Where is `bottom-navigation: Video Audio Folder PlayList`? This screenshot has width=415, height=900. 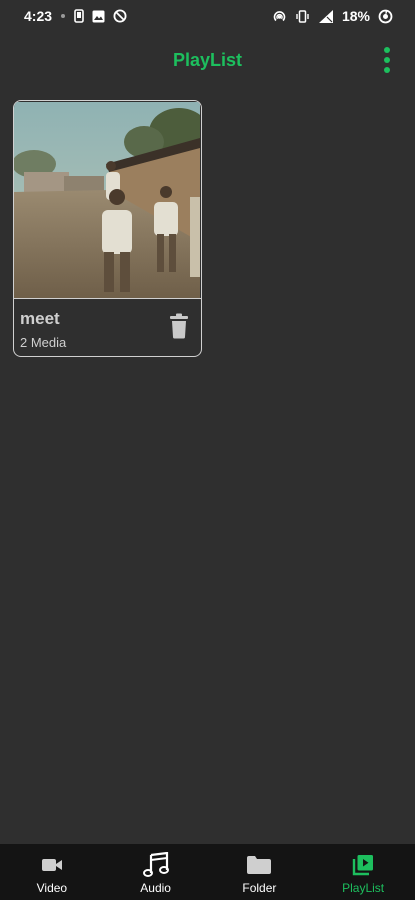 bottom-navigation: Video Audio Folder PlayList is located at coordinates (207, 872).